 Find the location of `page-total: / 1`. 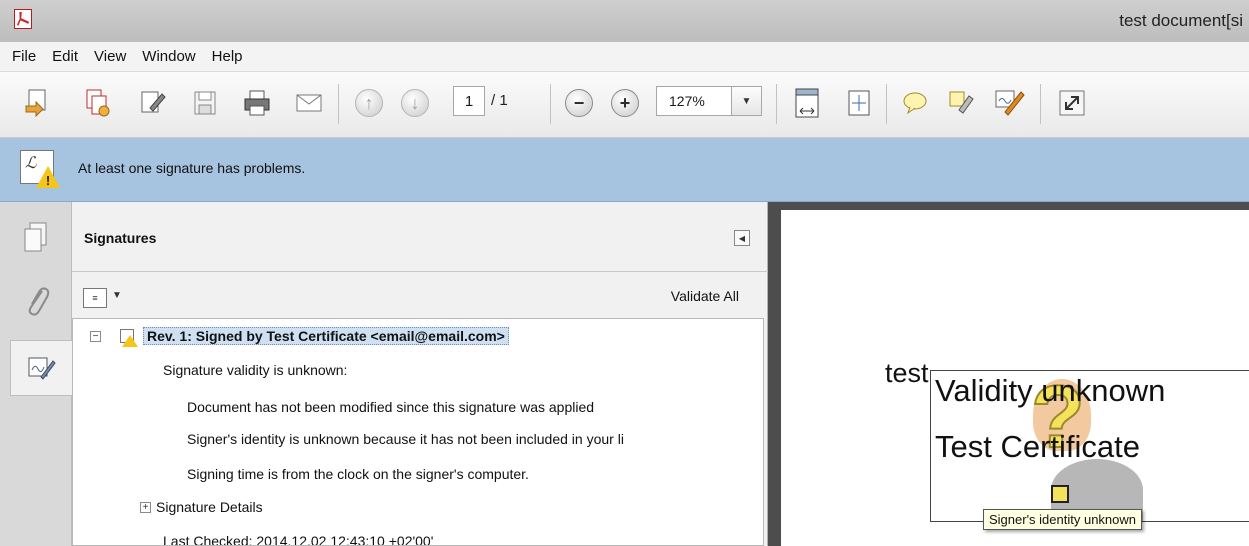

page-total: / 1 is located at coordinates (499, 100).